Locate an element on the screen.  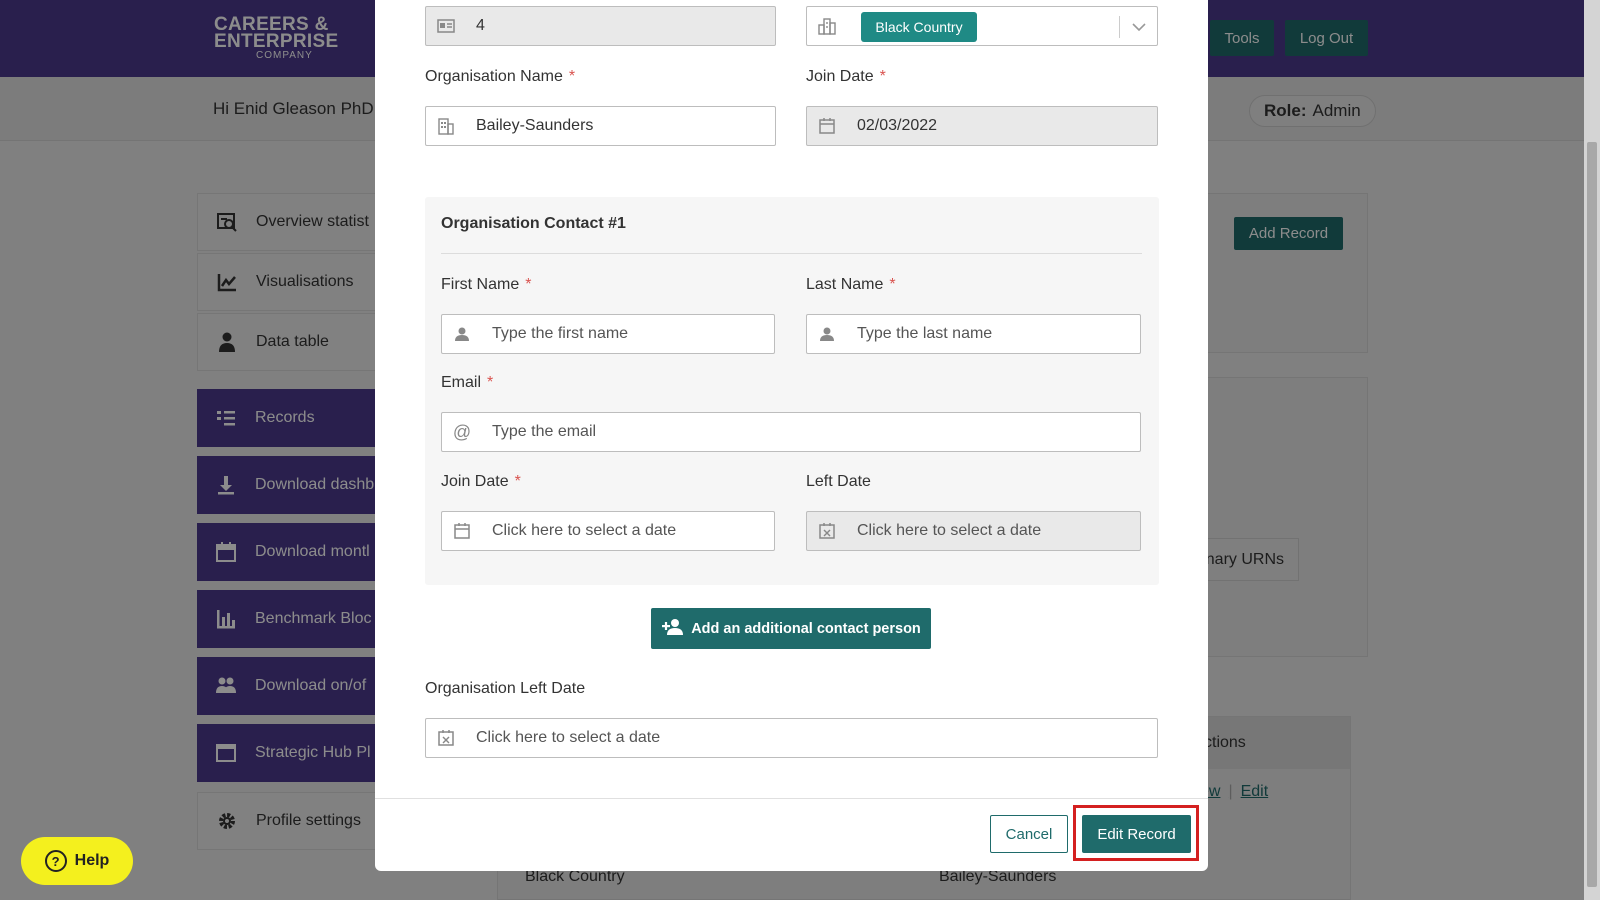
building-icon is located at coordinates (446, 126).